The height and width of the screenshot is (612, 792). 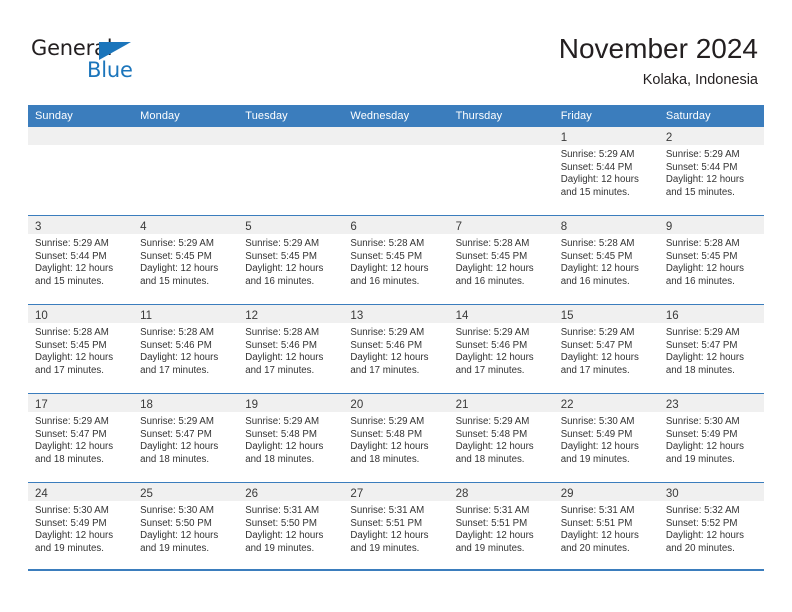 I want to click on weekday-header-wednesday: Wednesday, so click(x=396, y=116).